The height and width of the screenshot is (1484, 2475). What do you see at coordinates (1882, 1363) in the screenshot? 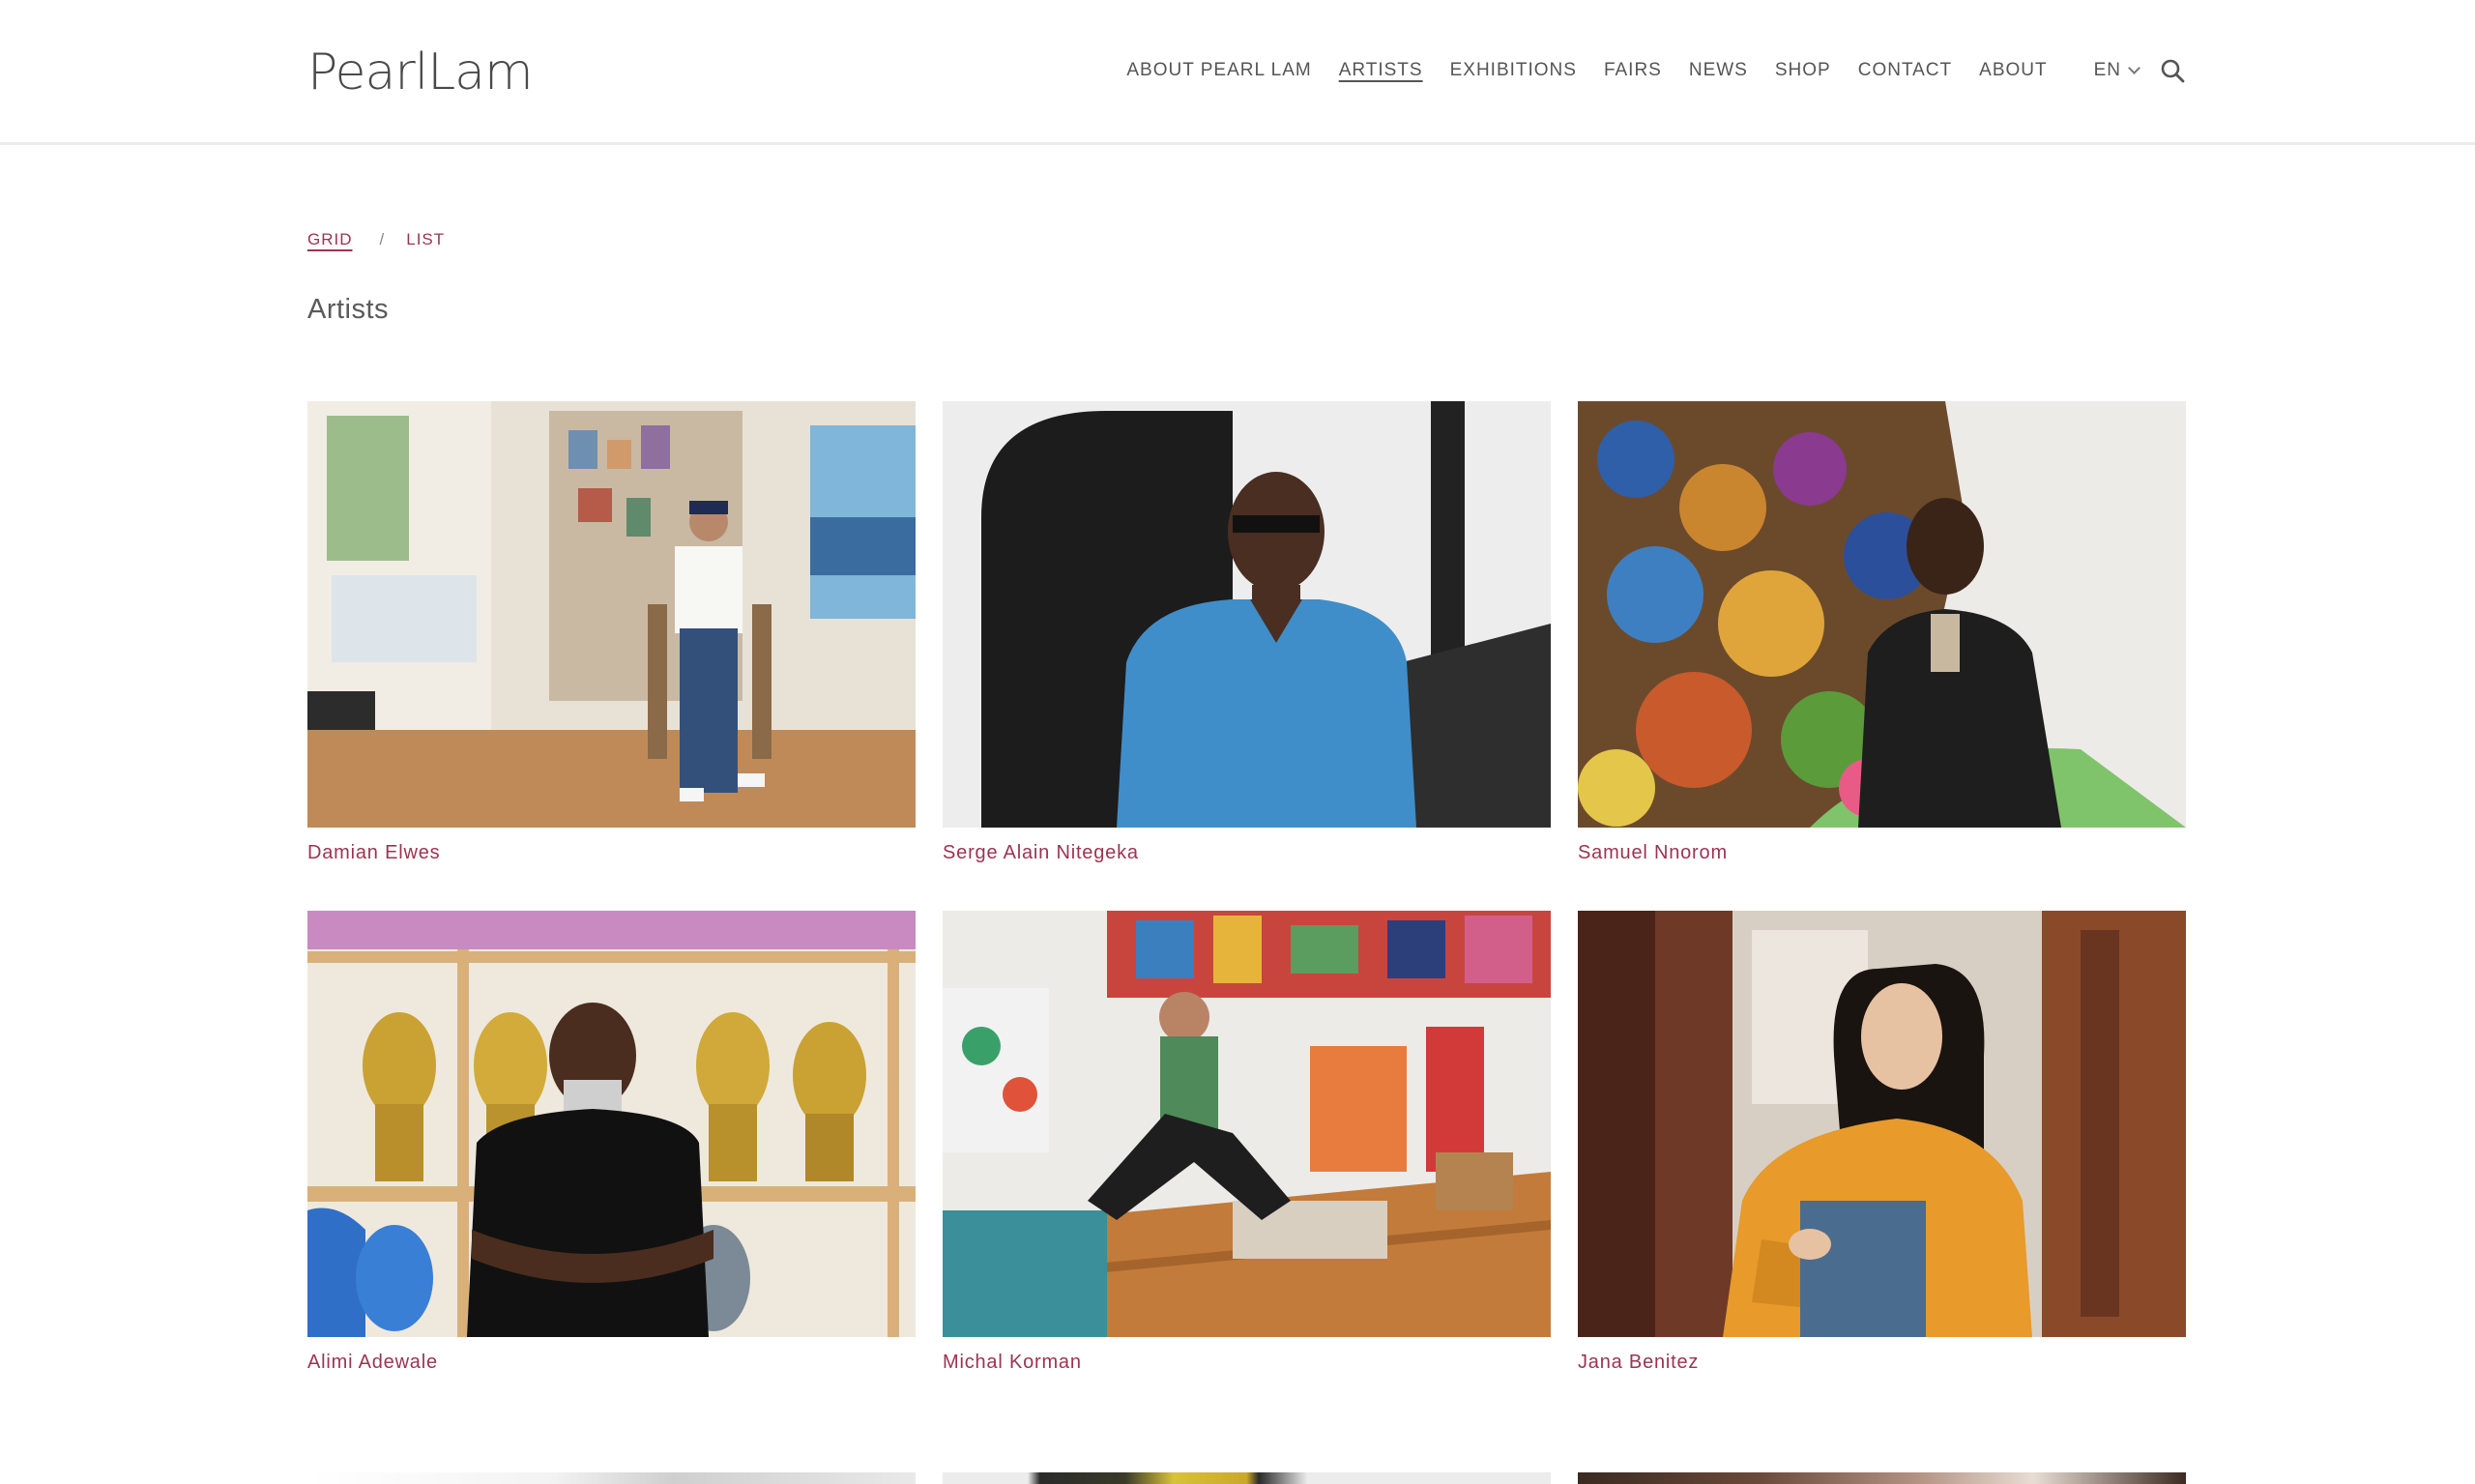
I see `artist-name: Jana Benitez` at bounding box center [1882, 1363].